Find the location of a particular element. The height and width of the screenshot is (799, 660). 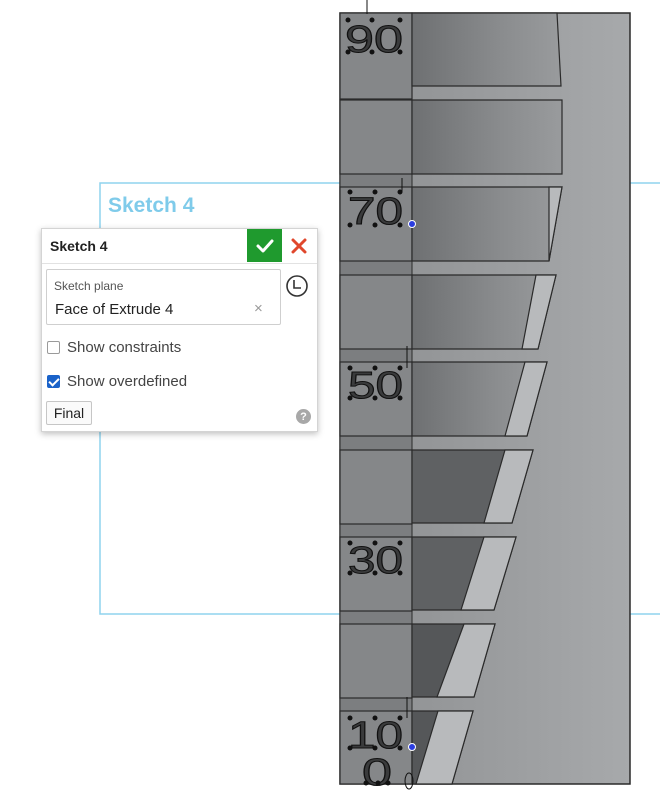

sketch-text-50: 50 is located at coordinates (375, 386).